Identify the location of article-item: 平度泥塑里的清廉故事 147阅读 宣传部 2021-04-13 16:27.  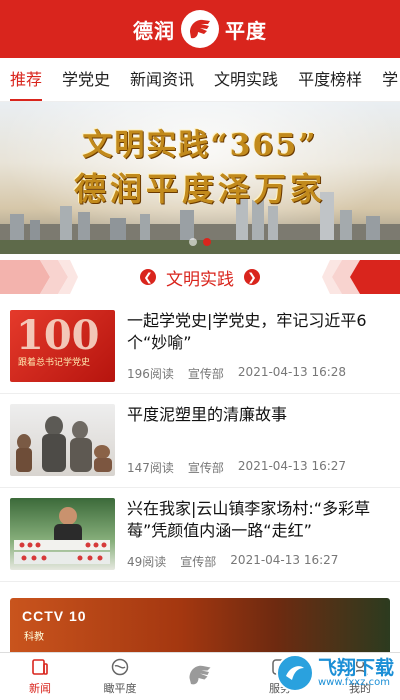
(200, 441).